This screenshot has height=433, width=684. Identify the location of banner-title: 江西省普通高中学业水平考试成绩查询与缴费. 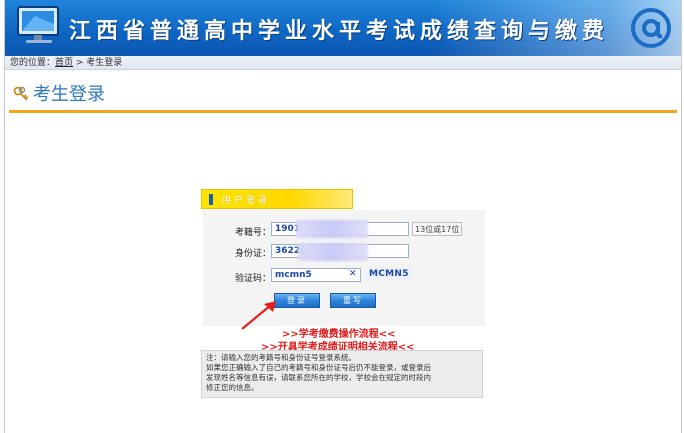
(339, 31).